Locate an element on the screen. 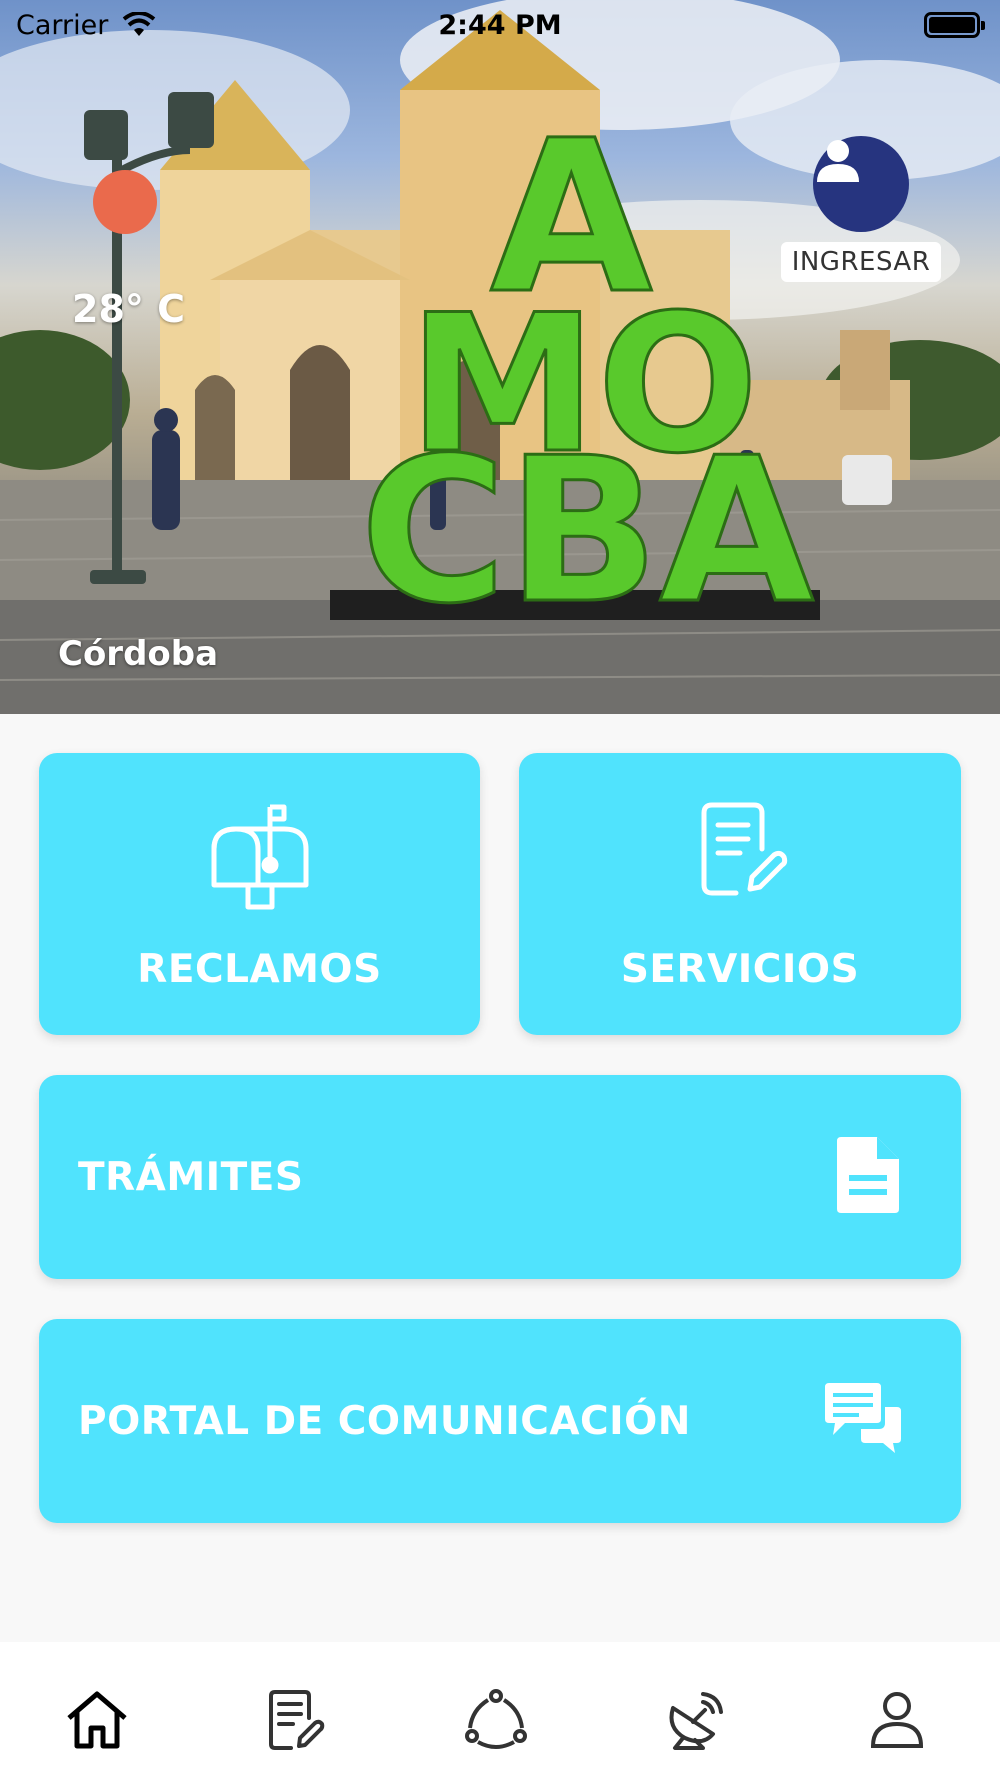 The height and width of the screenshot is (1778, 1000). status-bar: Carrier 2:44 PM is located at coordinates (500, 25).